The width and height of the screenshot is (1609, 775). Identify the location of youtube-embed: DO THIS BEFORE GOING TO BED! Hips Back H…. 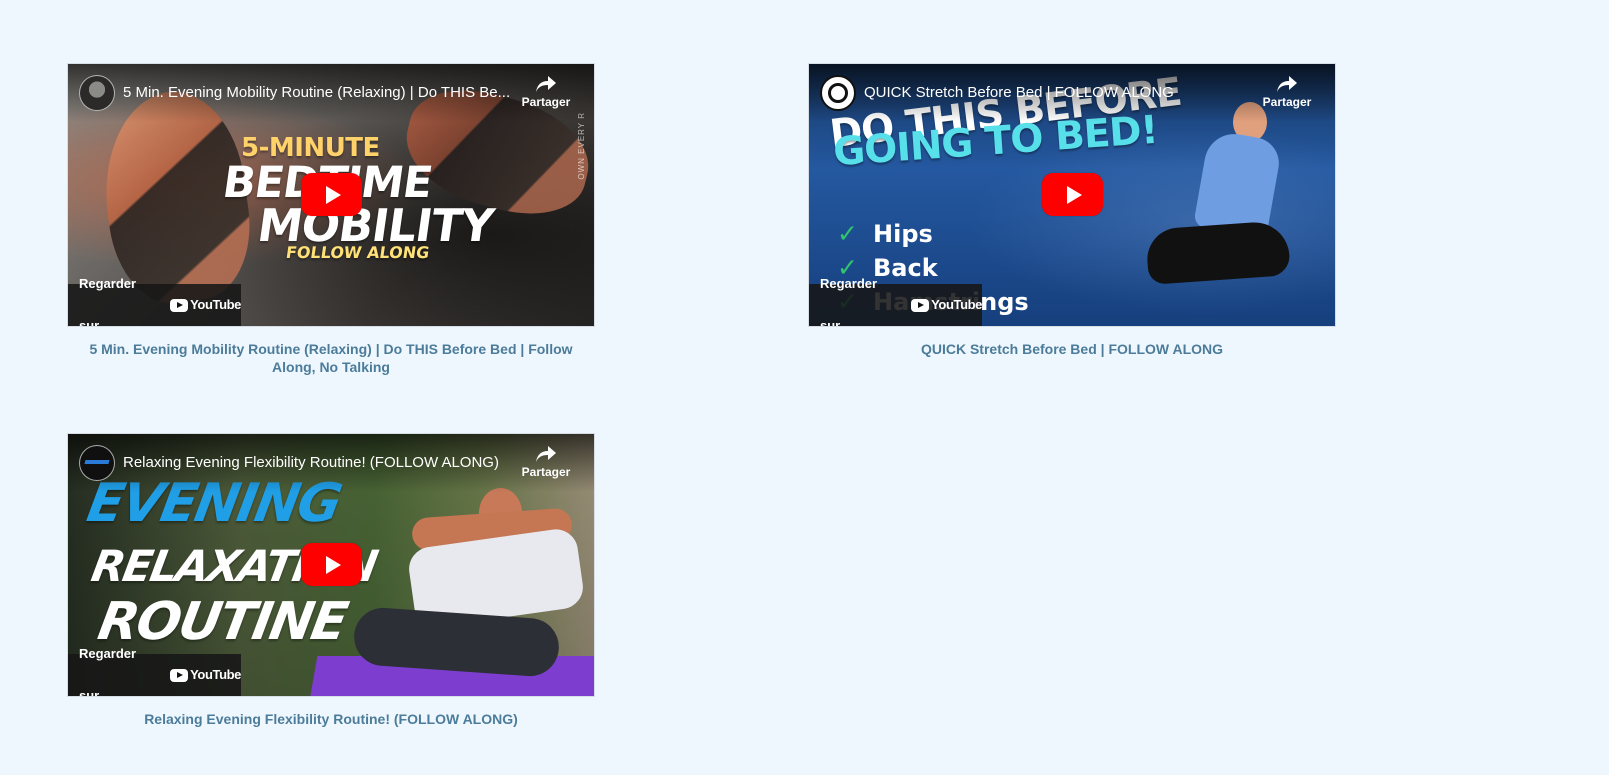
(1072, 195).